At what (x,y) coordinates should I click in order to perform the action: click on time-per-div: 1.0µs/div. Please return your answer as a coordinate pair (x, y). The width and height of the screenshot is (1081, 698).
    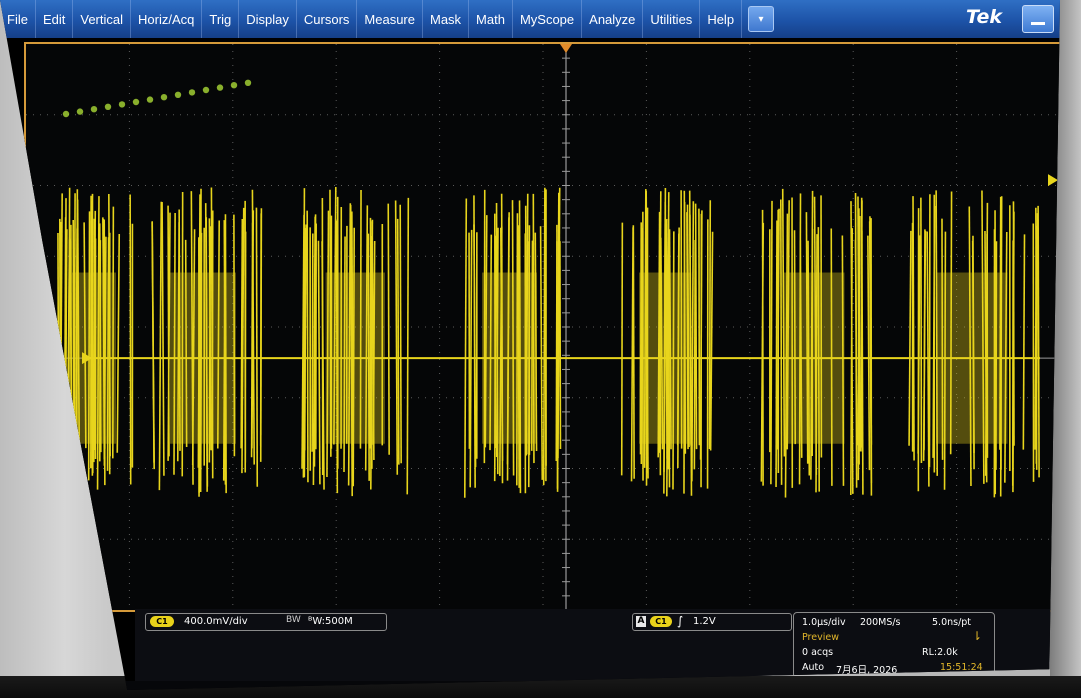
    Looking at the image, I should click on (824, 622).